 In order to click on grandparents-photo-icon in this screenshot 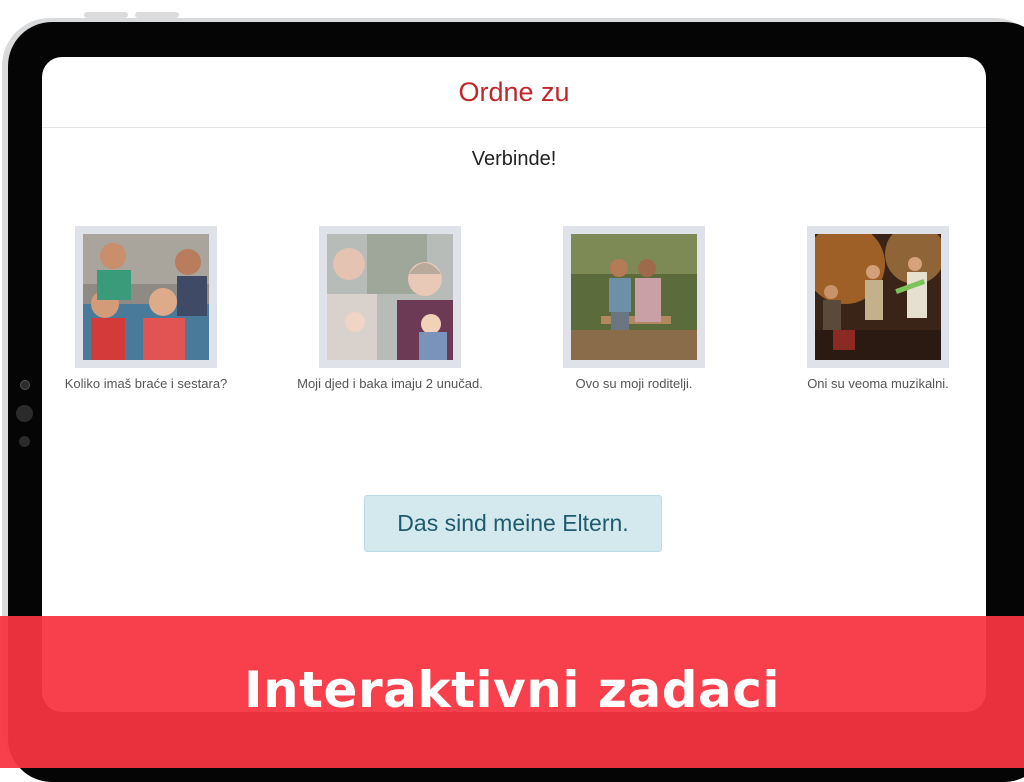, I will do `click(390, 297)`.